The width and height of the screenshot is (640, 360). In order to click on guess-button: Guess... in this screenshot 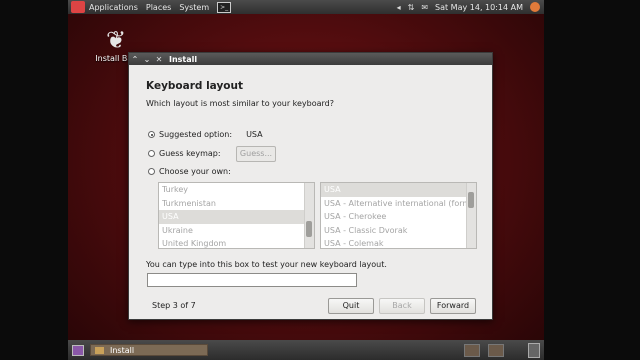, I will do `click(256, 154)`.